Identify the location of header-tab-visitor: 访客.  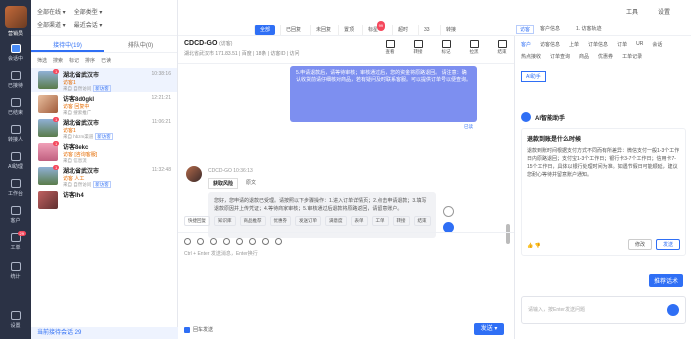
(525, 29).